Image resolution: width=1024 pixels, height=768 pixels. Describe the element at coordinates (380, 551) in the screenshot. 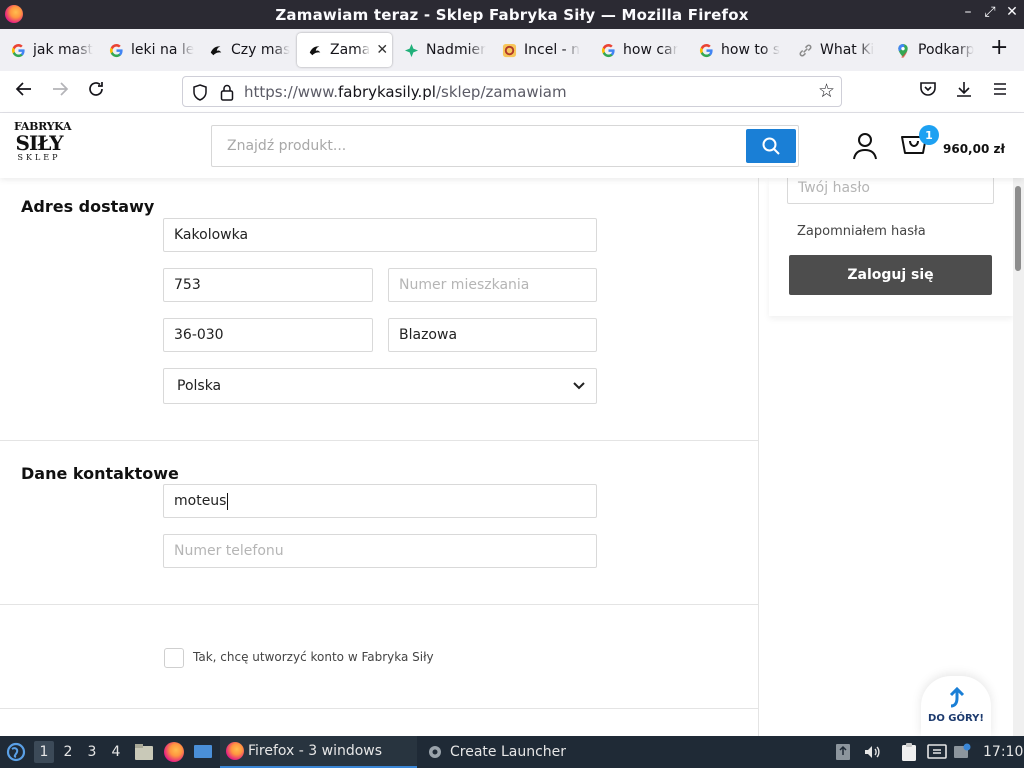

I see `phone-field: Numer telefonu` at that location.